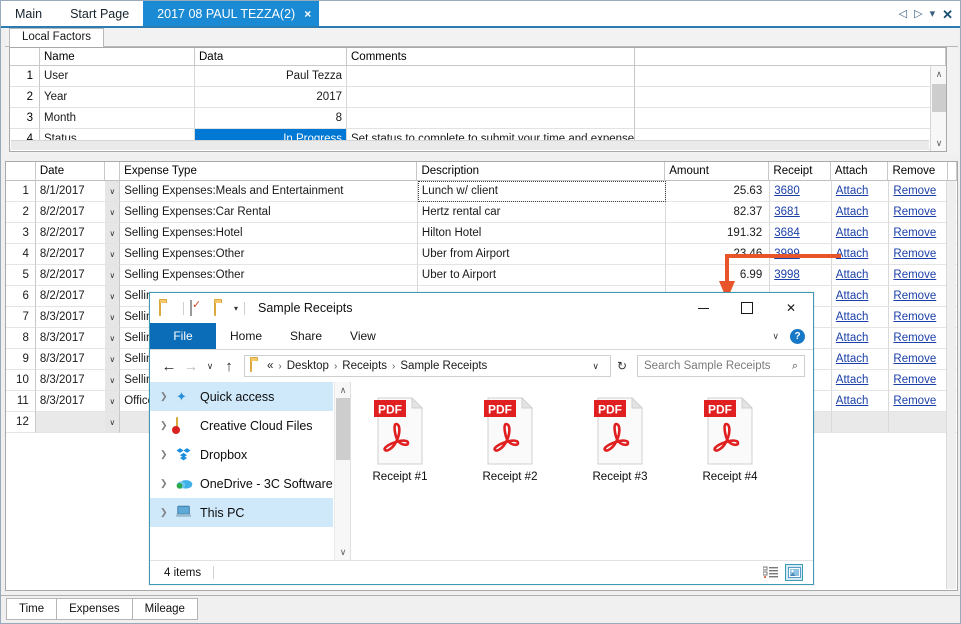 Image resolution: width=961 pixels, height=624 pixels. I want to click on receipt-link: 3681, so click(787, 212).